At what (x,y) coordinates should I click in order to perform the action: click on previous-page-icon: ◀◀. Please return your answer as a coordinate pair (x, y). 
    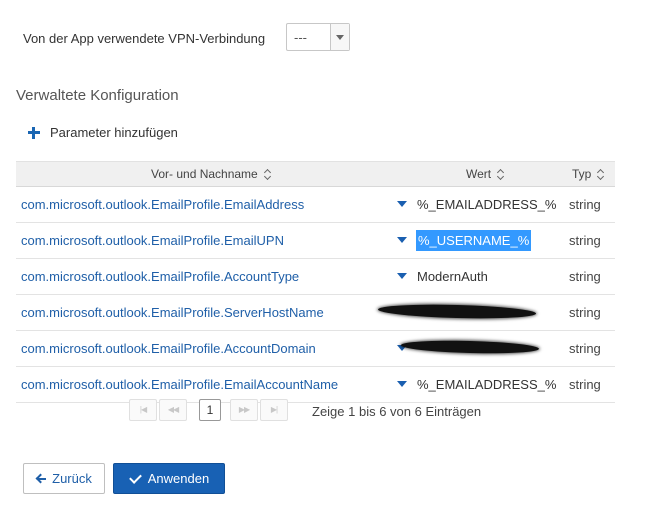
    Looking at the image, I should click on (173, 410).